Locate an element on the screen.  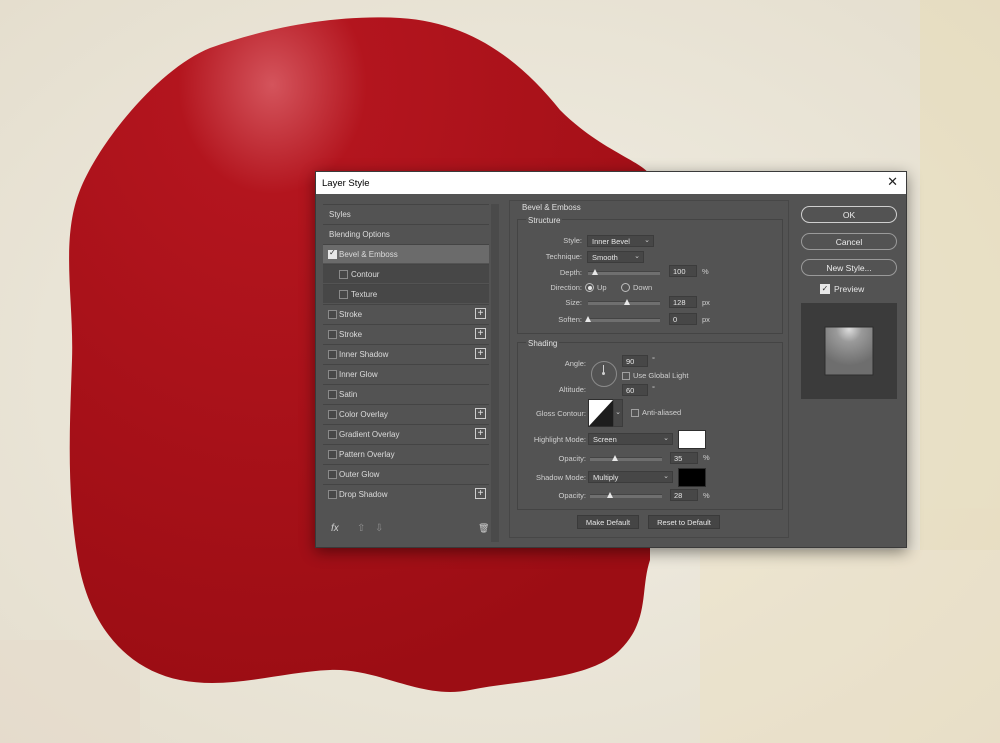
blending-options-item: Blending Options is located at coordinates (406, 233).